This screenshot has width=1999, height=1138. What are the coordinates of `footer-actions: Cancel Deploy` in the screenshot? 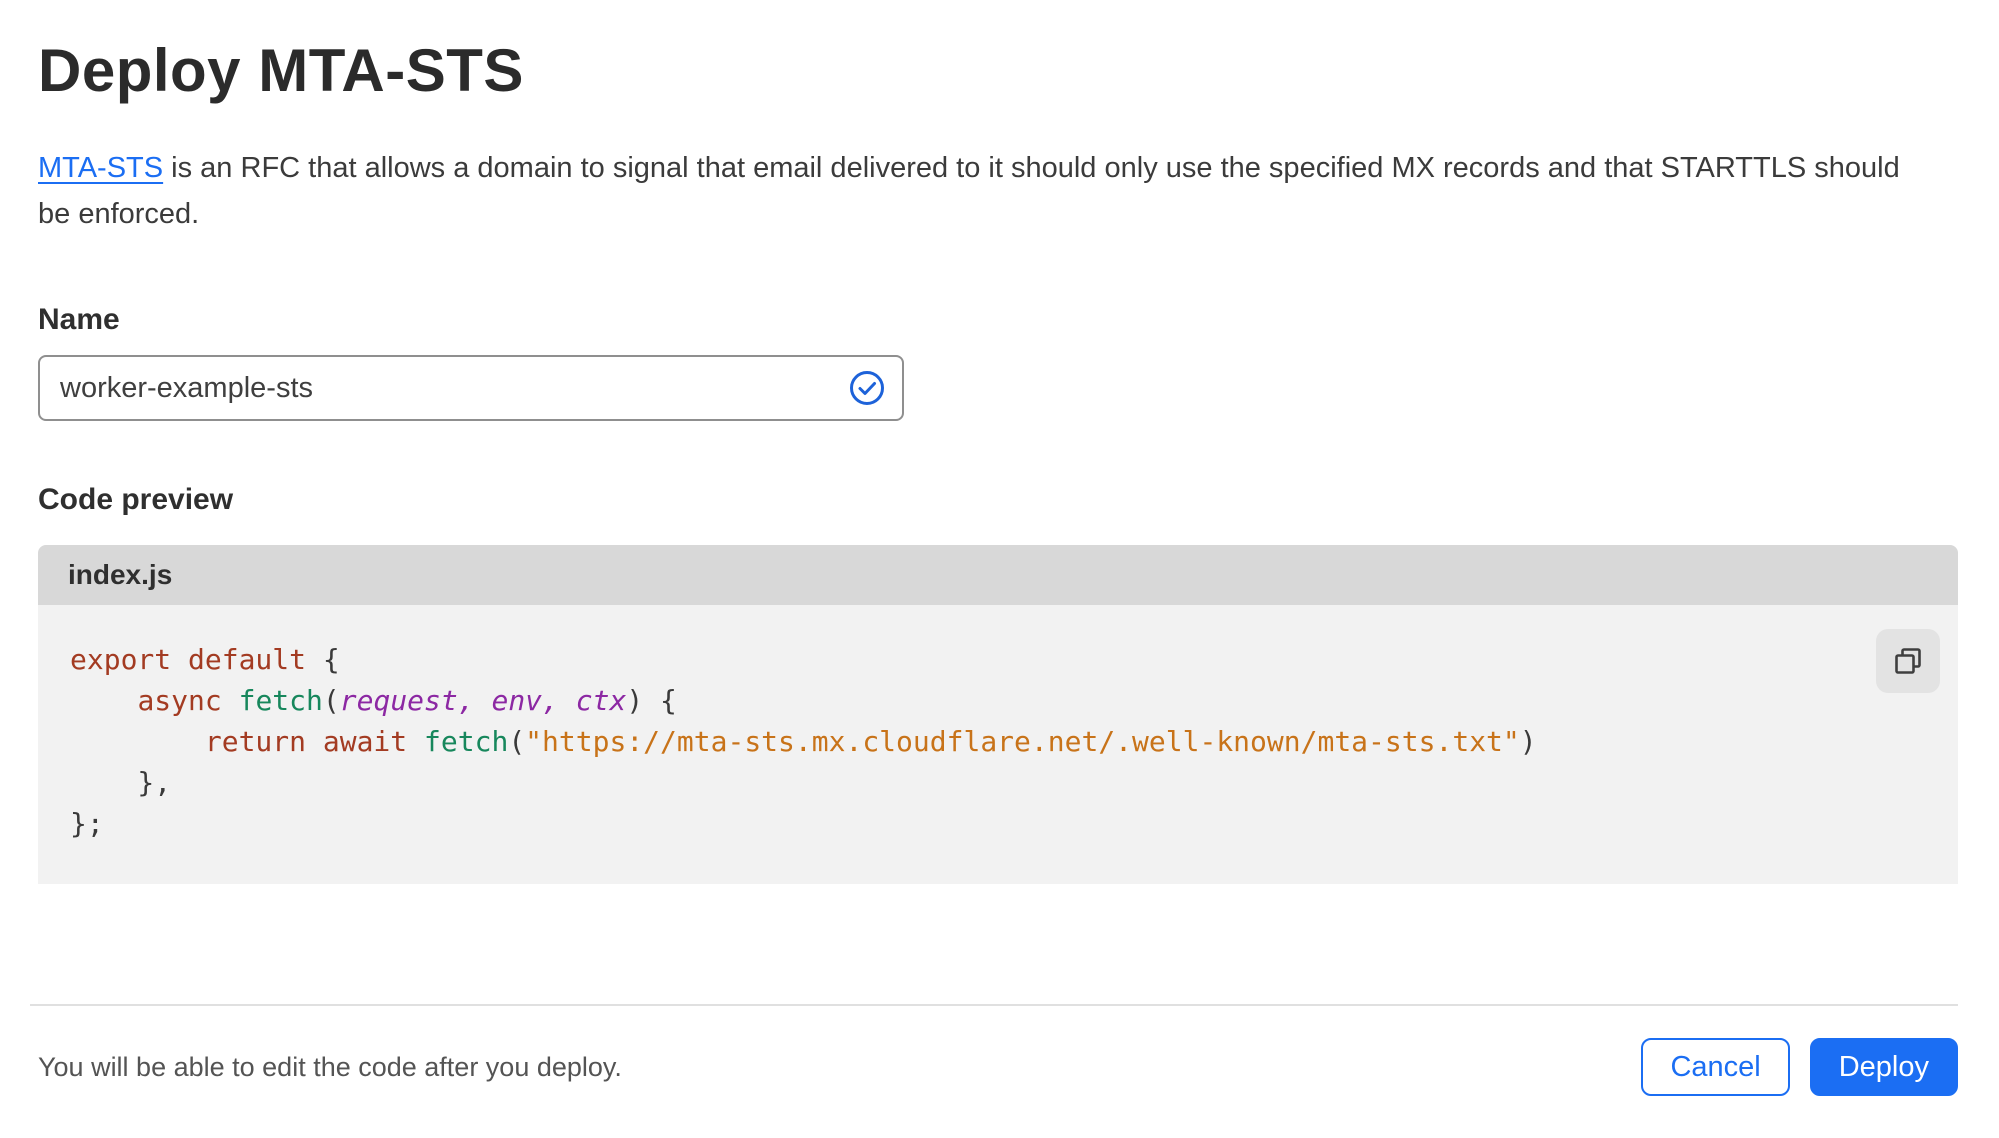 It's located at (1799, 1067).